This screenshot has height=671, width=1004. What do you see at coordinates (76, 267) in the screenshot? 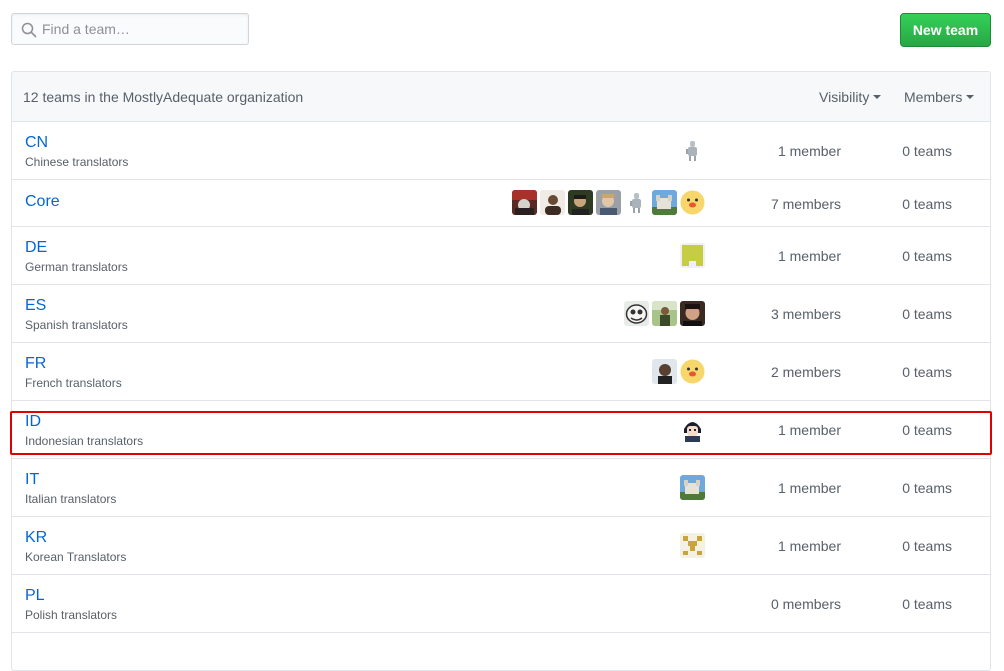
I see `team-description: German translators` at bounding box center [76, 267].